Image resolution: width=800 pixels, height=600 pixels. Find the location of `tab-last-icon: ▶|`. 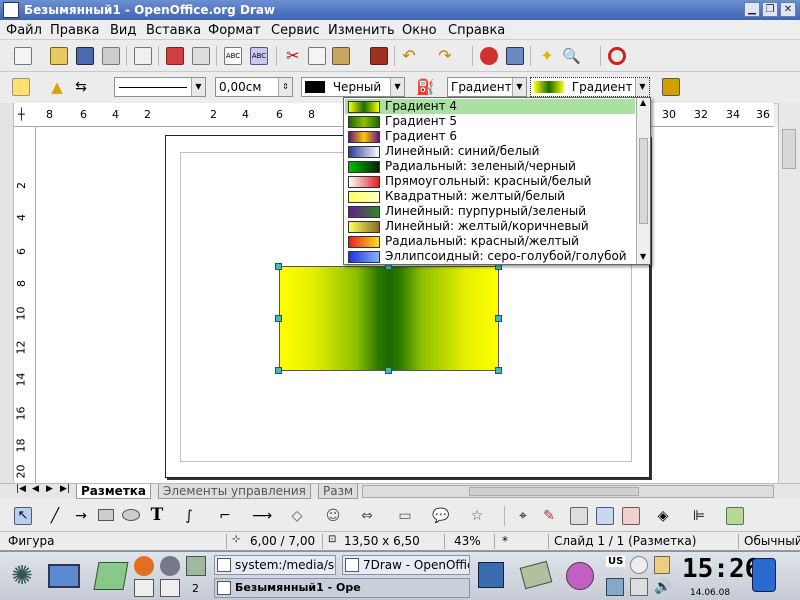

tab-last-icon: ▶| is located at coordinates (65, 489).